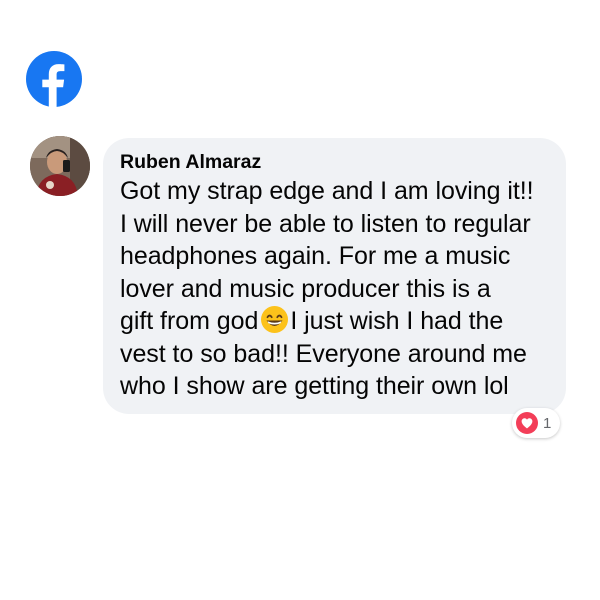 The width and height of the screenshot is (600, 600). I want to click on reaction-summary: 1, so click(536, 423).